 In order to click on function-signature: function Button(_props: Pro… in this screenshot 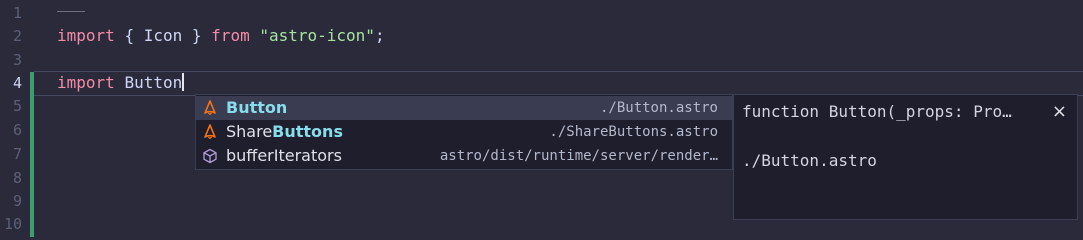, I will do `click(877, 111)`.